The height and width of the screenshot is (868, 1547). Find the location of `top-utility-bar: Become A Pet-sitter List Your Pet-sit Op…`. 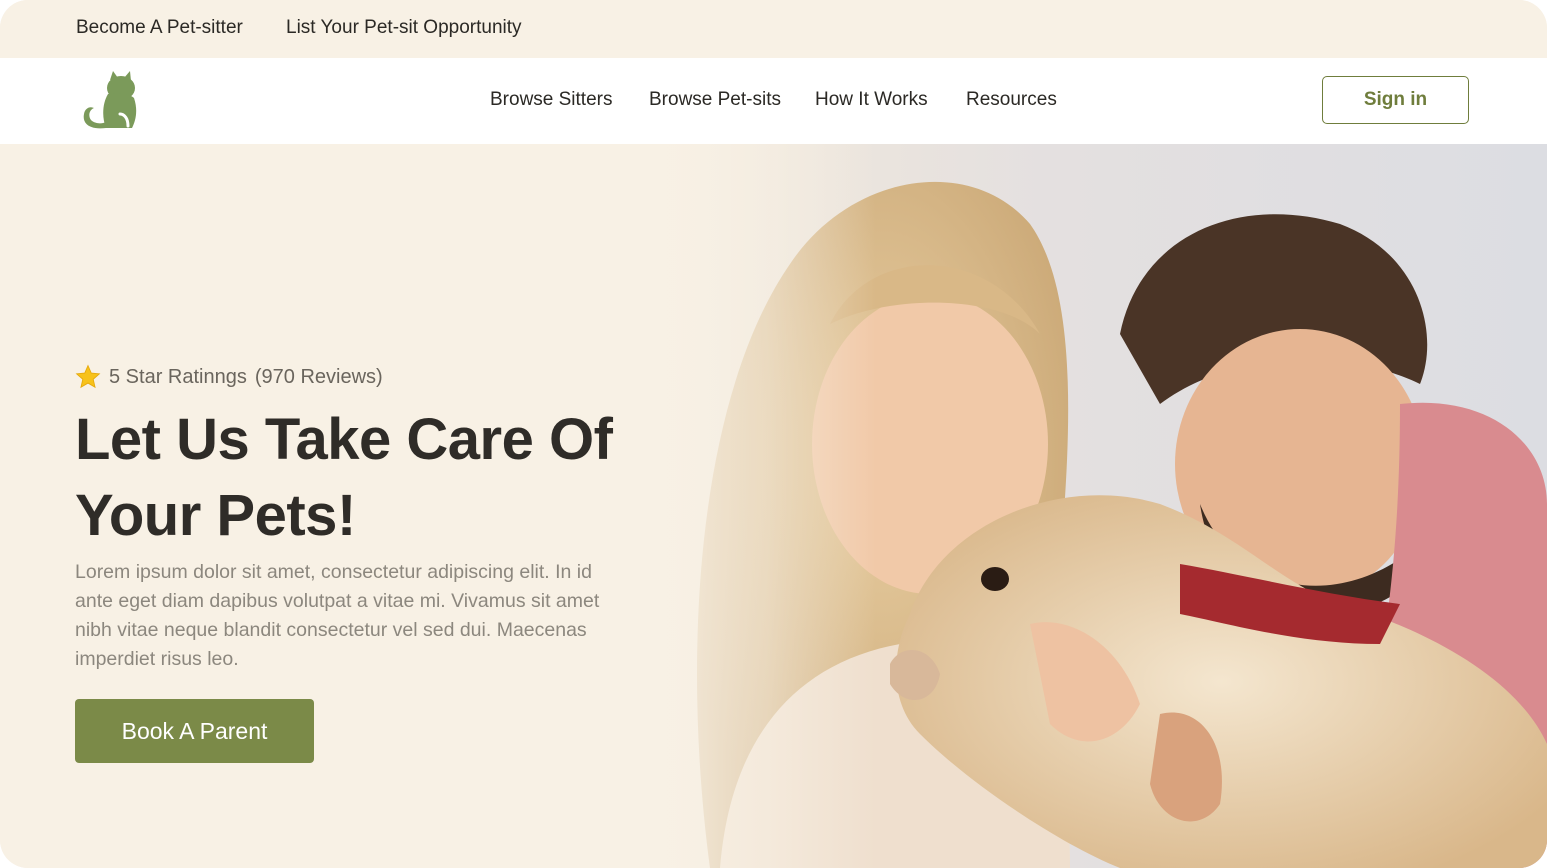

top-utility-bar: Become A Pet-sitter List Your Pet-sit Op… is located at coordinates (773, 29).